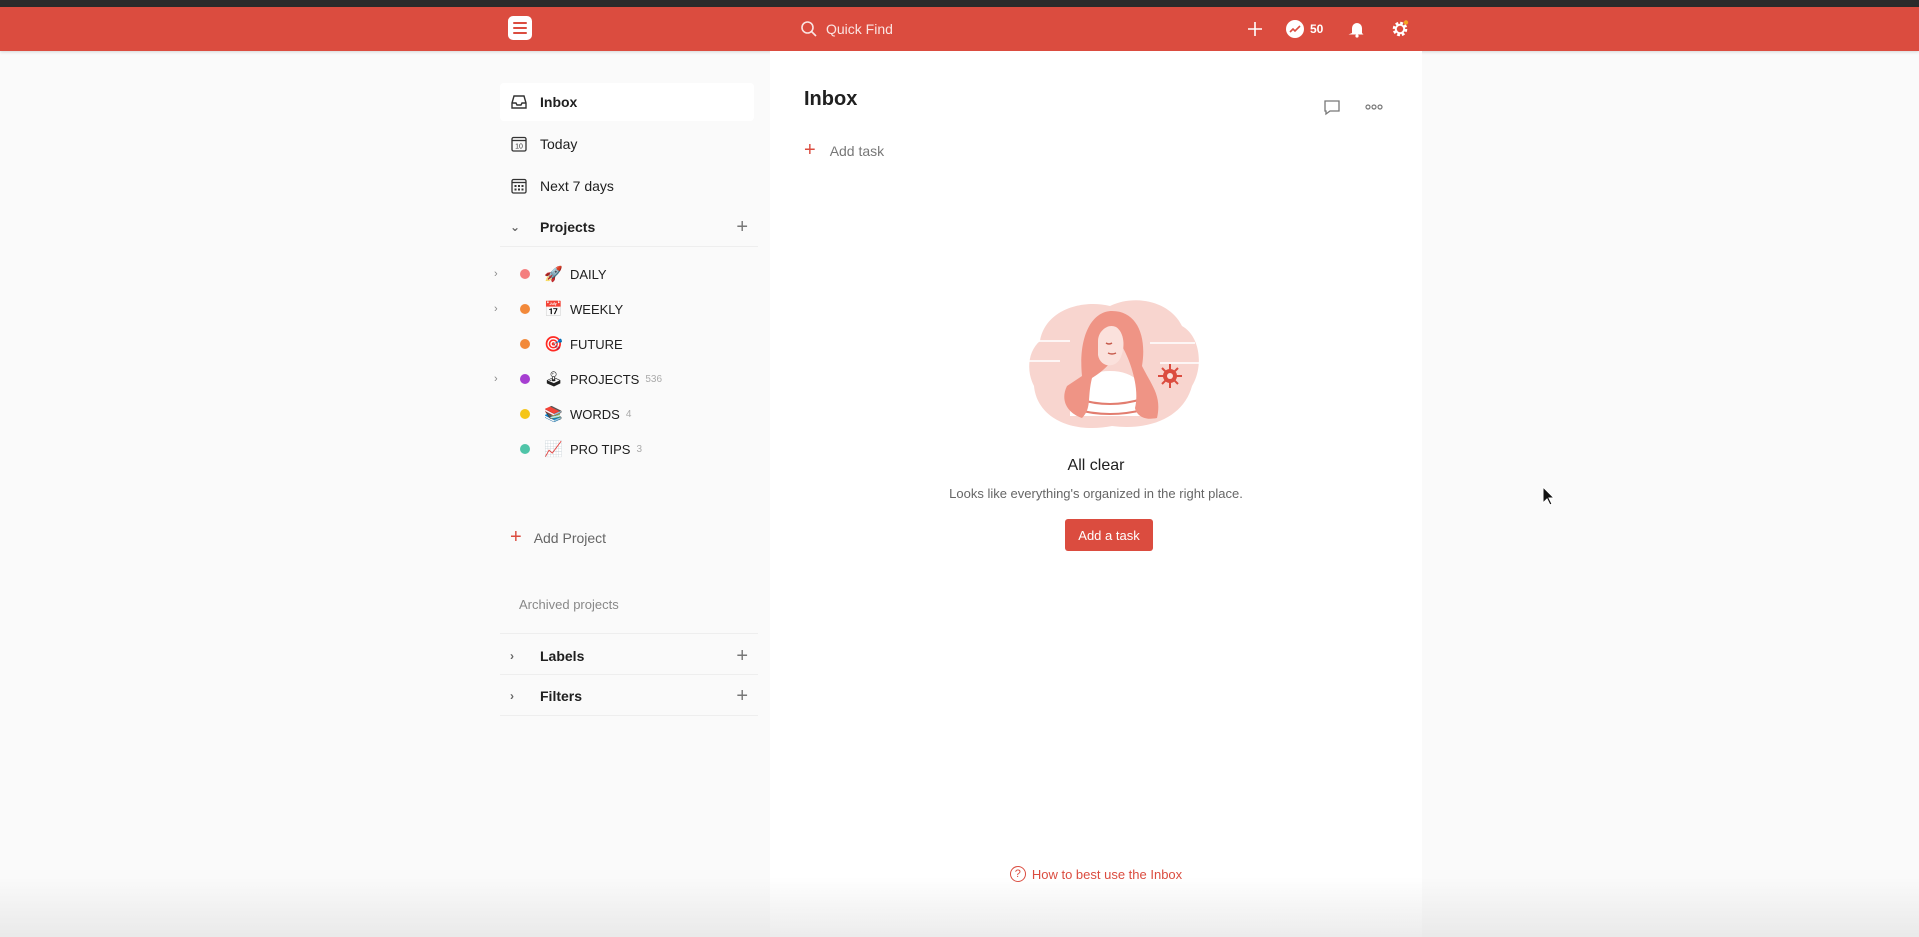 The image size is (1919, 937). Describe the element at coordinates (605, 379) in the screenshot. I see `project-name: PROJECTS` at that location.